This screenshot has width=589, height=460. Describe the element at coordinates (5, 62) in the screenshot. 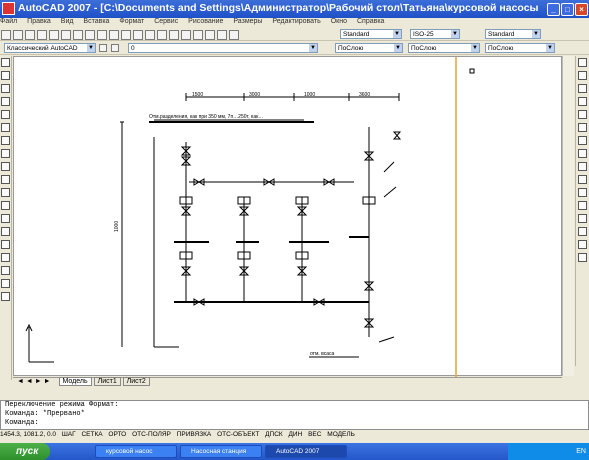

I see `line-icon` at that location.